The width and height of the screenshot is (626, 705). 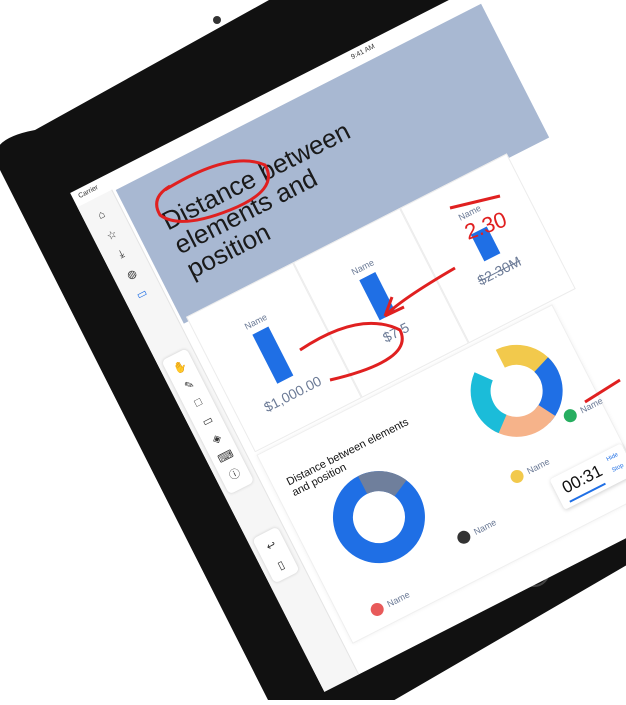 What do you see at coordinates (180, 367) in the screenshot?
I see `hand-icon: ✋` at bounding box center [180, 367].